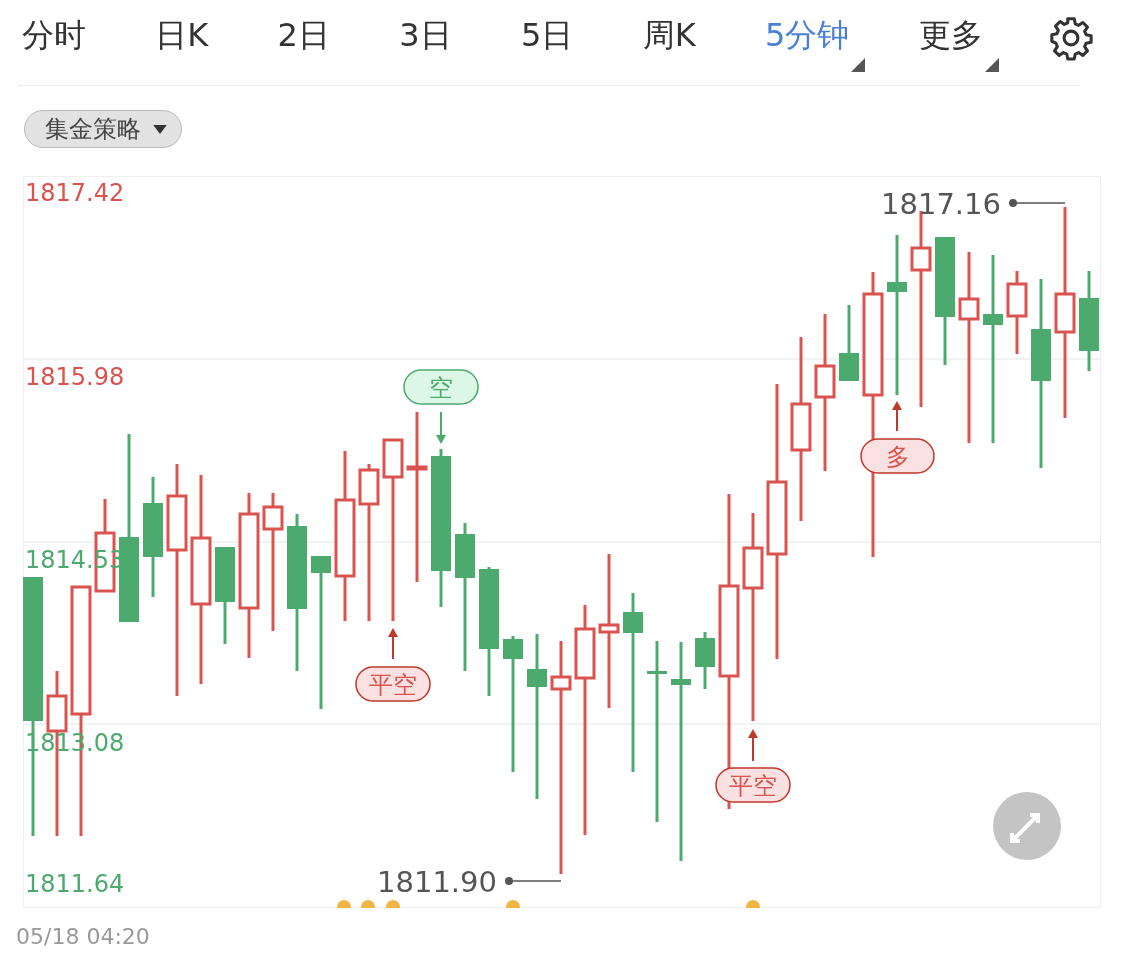  I want to click on period-tab: 周K, so click(675, 42).